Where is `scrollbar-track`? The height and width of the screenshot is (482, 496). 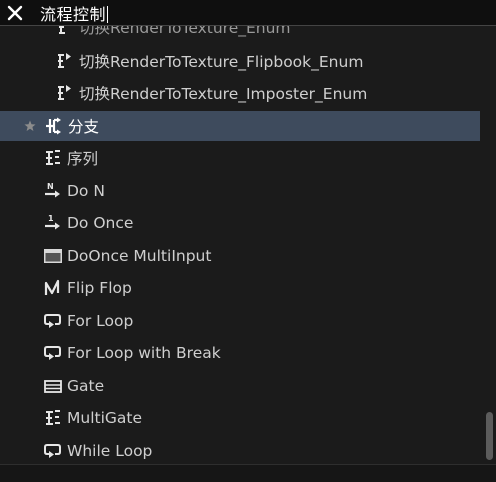
scrollbar-track is located at coordinates (488, 245).